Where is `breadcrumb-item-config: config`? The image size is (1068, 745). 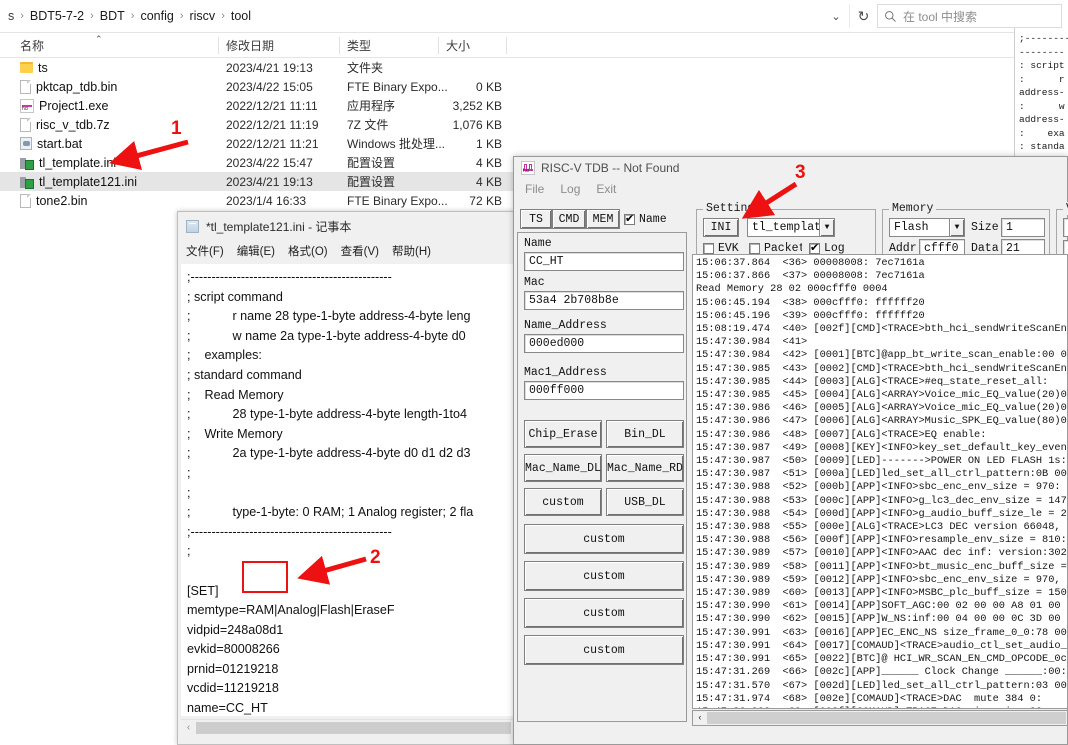 breadcrumb-item-config: config is located at coordinates (156, 16).